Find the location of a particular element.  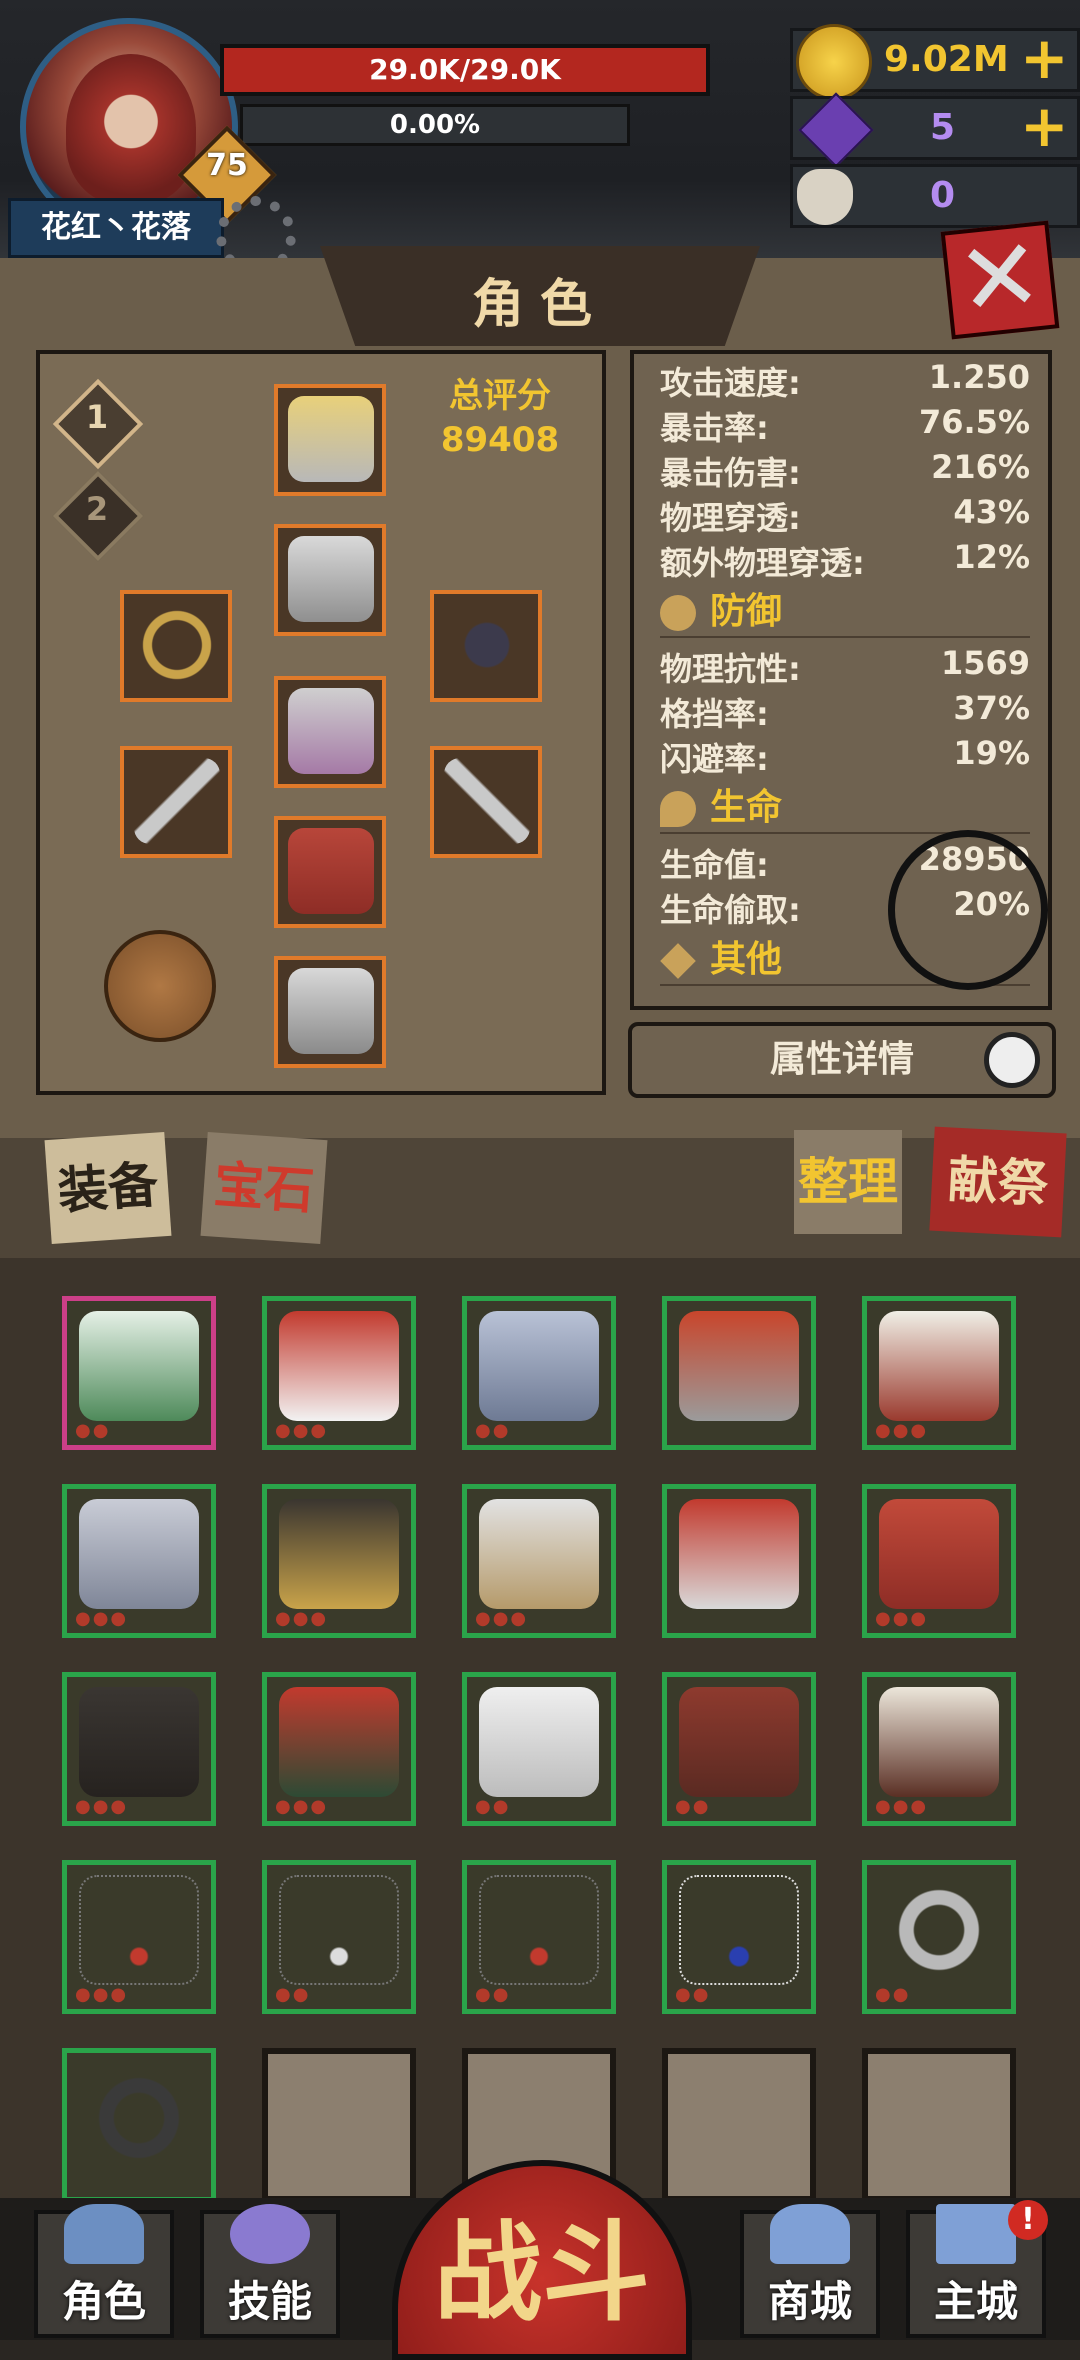

stat-label: 格挡率: is located at coordinates (714, 714).